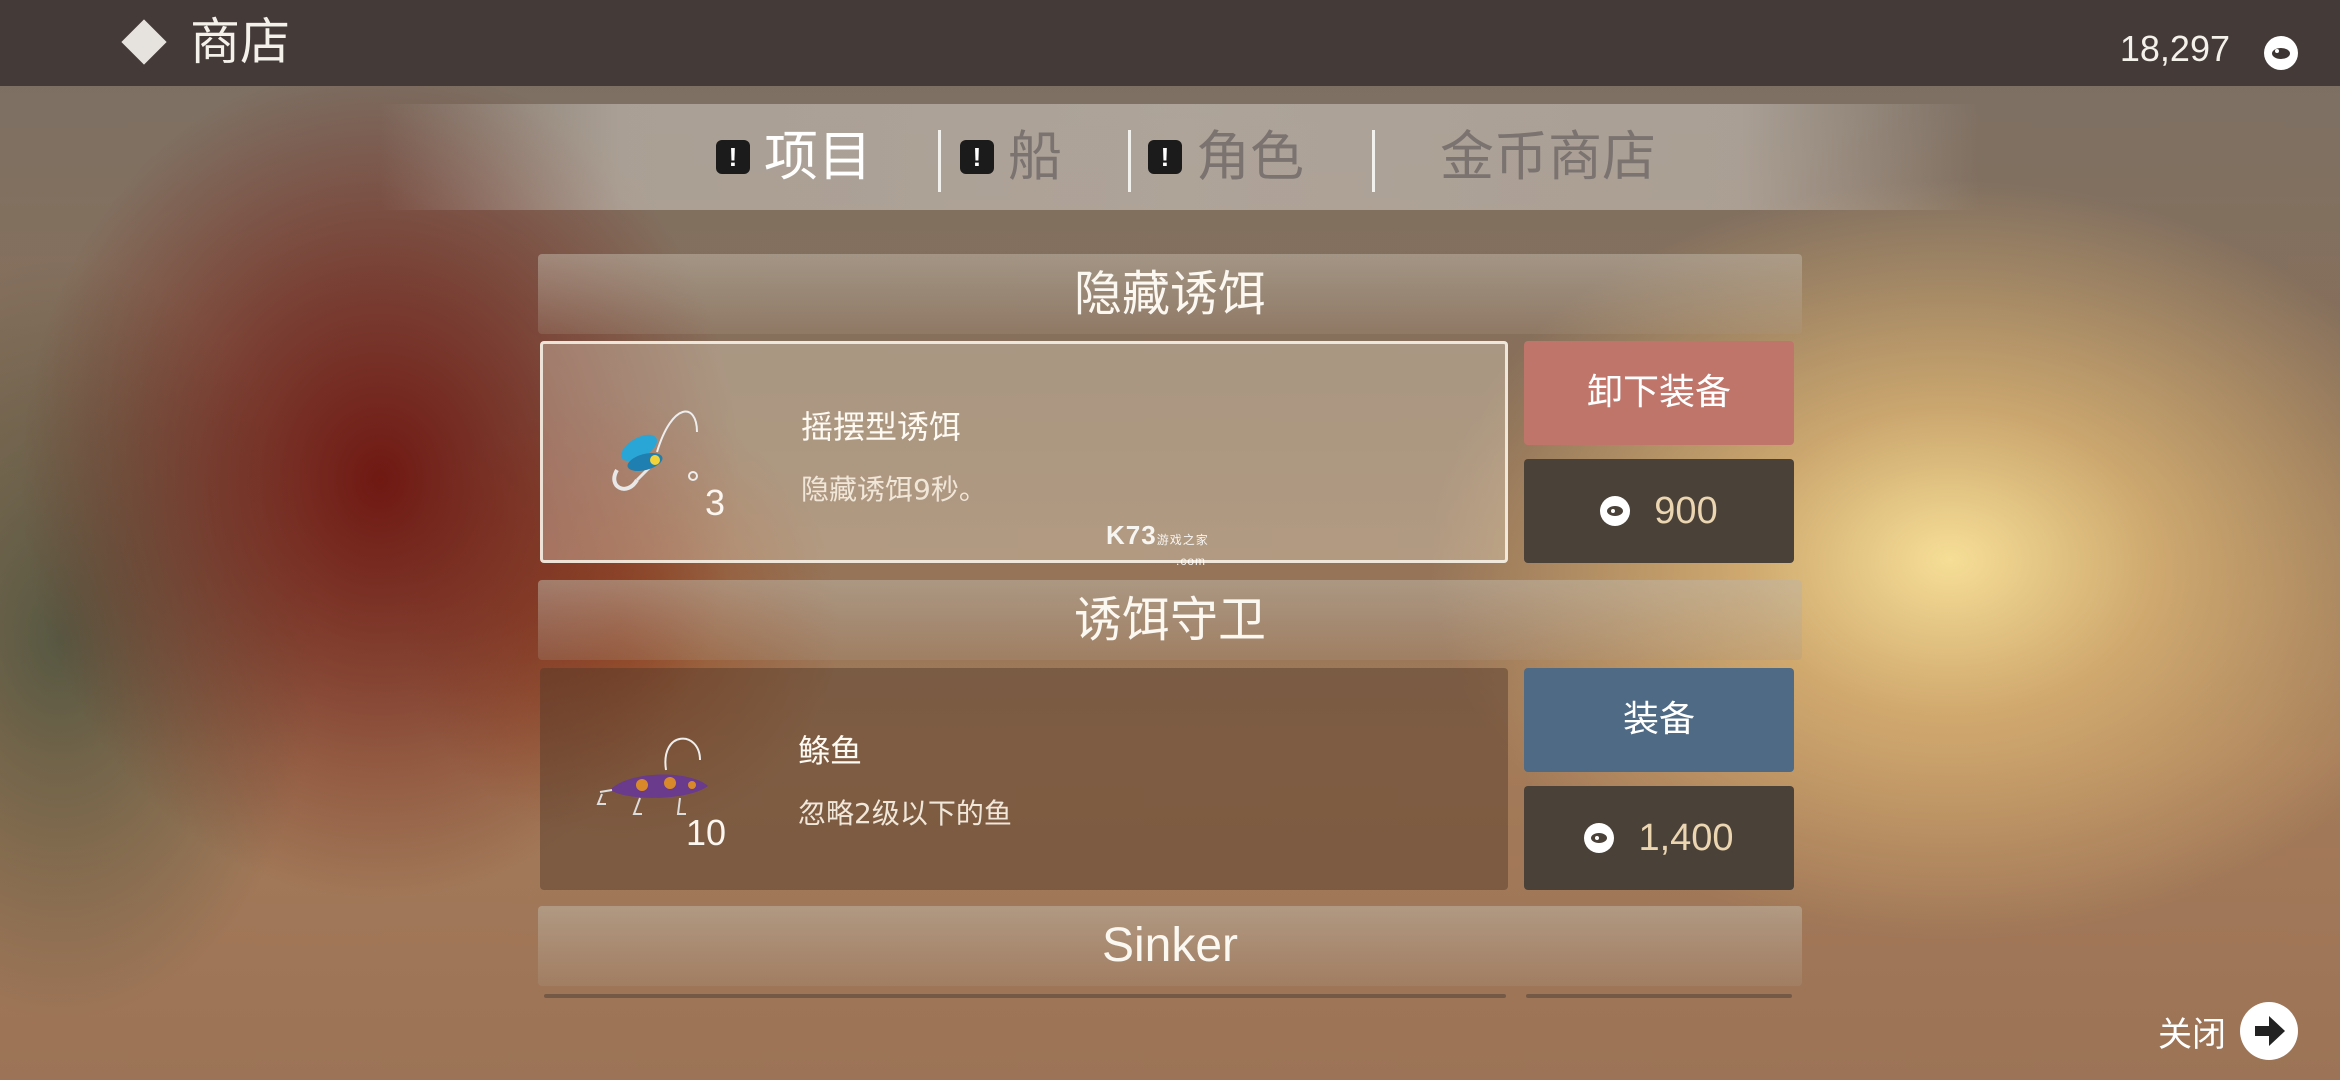 This screenshot has height=1080, width=2340. I want to click on tab-boat: ! 船, so click(1011, 157).